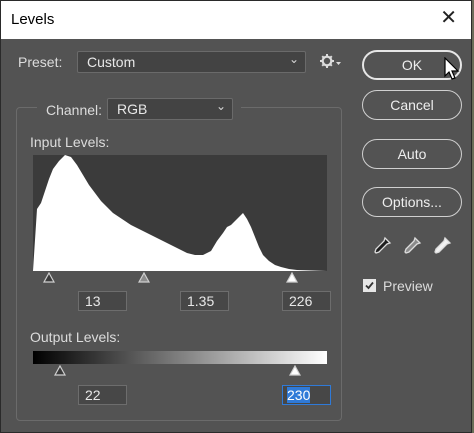  Describe the element at coordinates (236, 20) in the screenshot. I see `title-bar: Levels ✕` at that location.